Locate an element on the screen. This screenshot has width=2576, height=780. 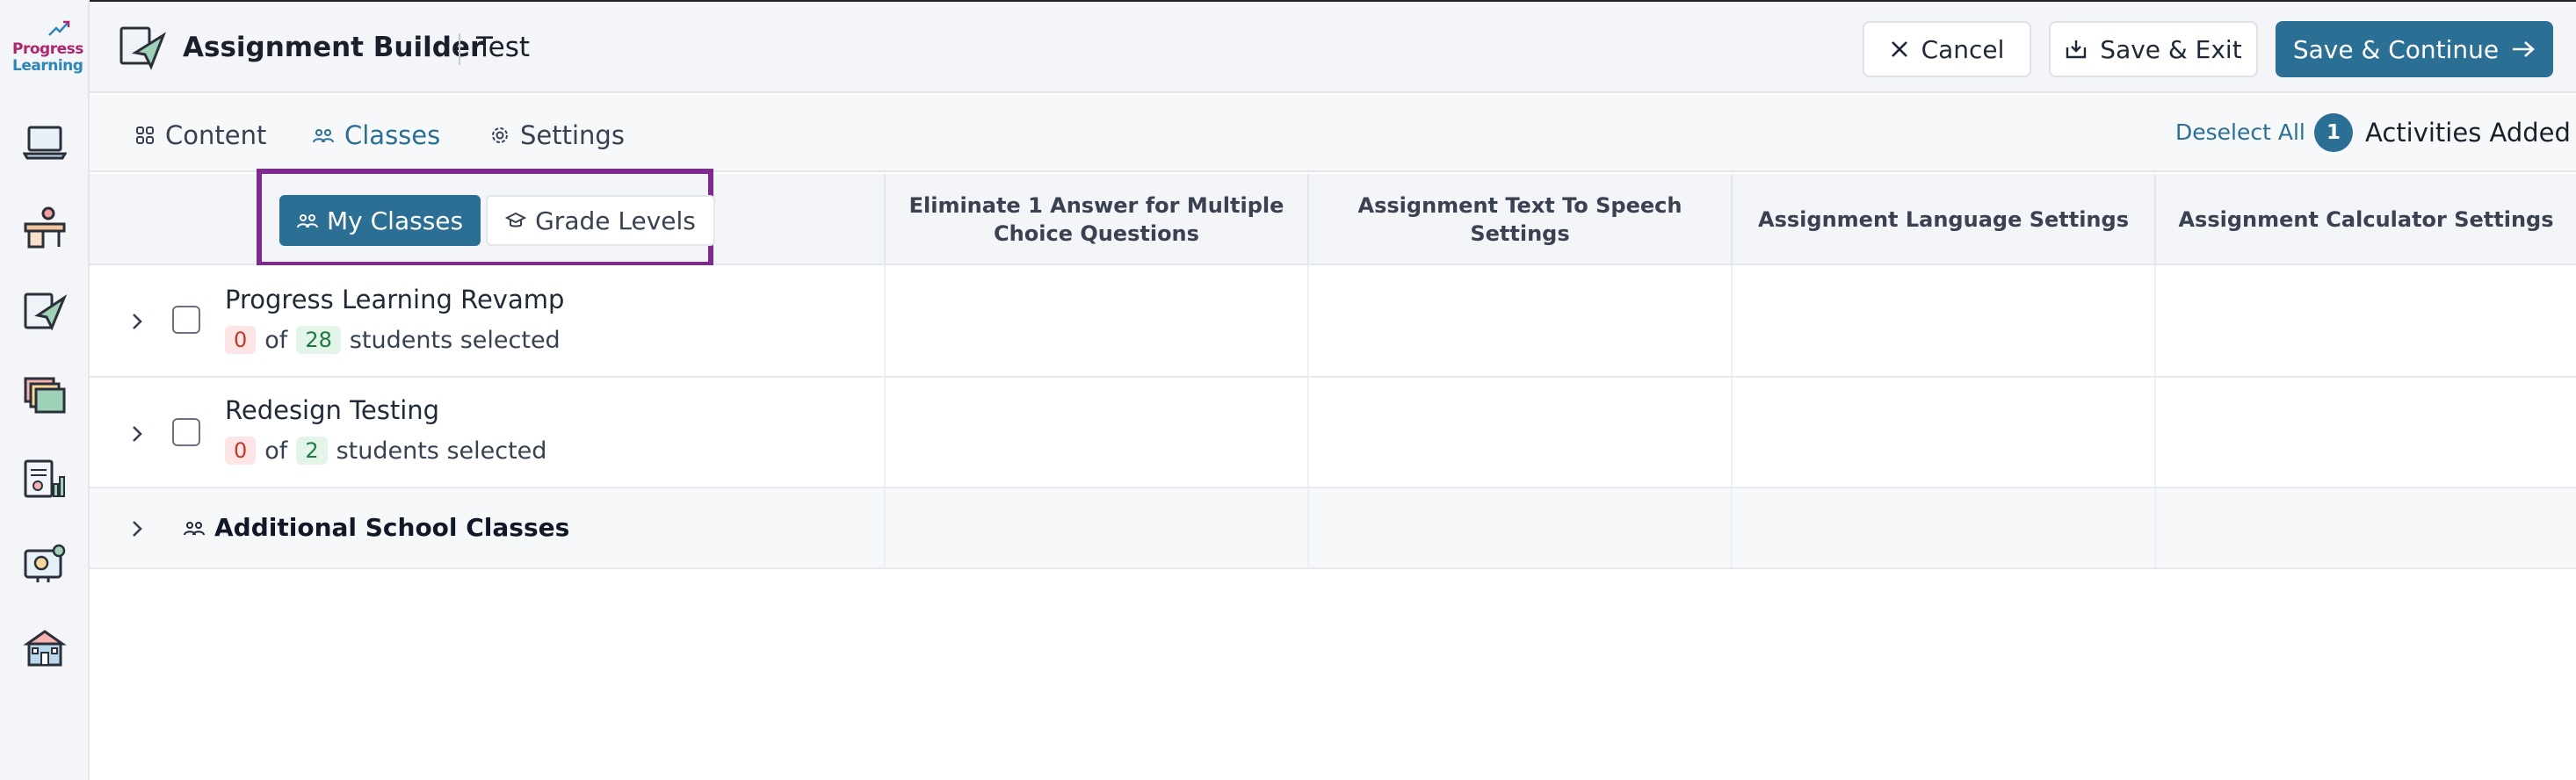
grade-levels-button: Grade Levels is located at coordinates (600, 220).